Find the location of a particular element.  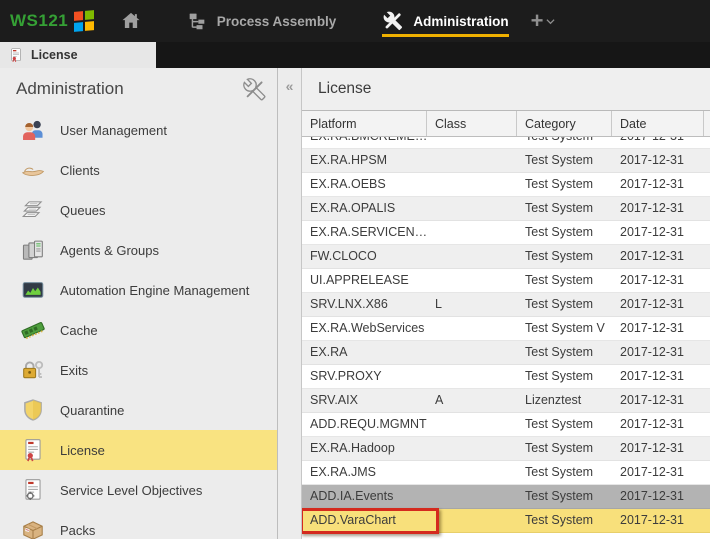

sidebar-item-agents-groups: Agents & Groups is located at coordinates (138, 250).